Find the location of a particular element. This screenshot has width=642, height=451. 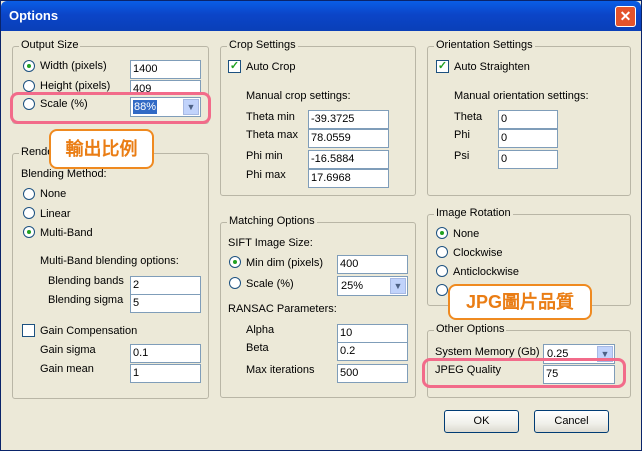

orientation-settings-title: Orientation Settings is located at coordinates (484, 45).